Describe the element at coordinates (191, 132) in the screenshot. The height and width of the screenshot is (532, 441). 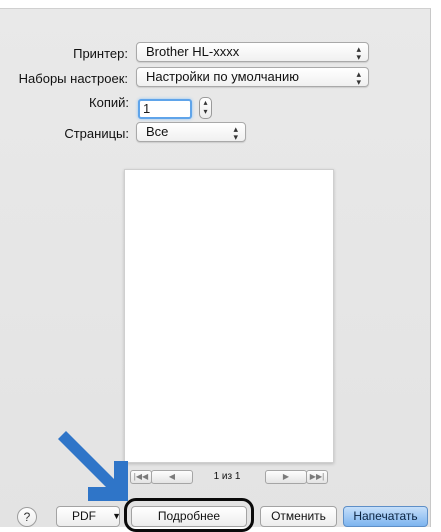
I see `pages-select: Все ▴ ▾` at that location.